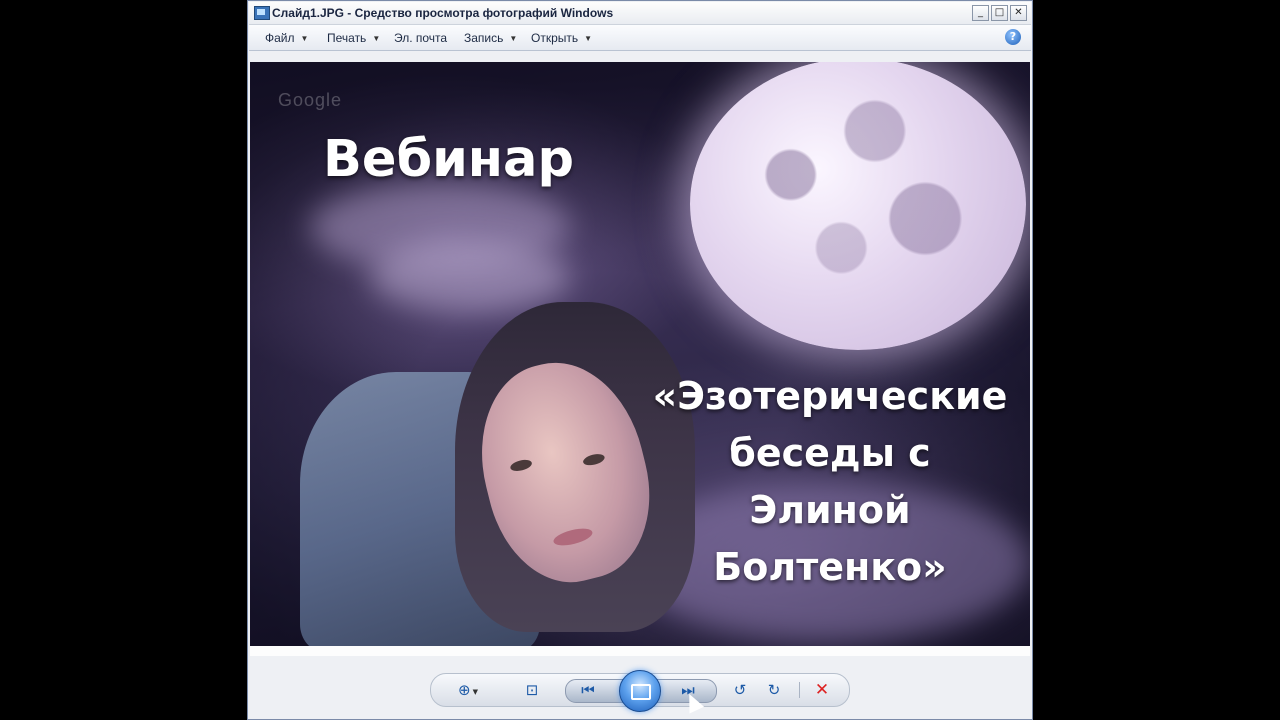 The image size is (1280, 720). I want to click on toolbar-divider, so click(799, 690).